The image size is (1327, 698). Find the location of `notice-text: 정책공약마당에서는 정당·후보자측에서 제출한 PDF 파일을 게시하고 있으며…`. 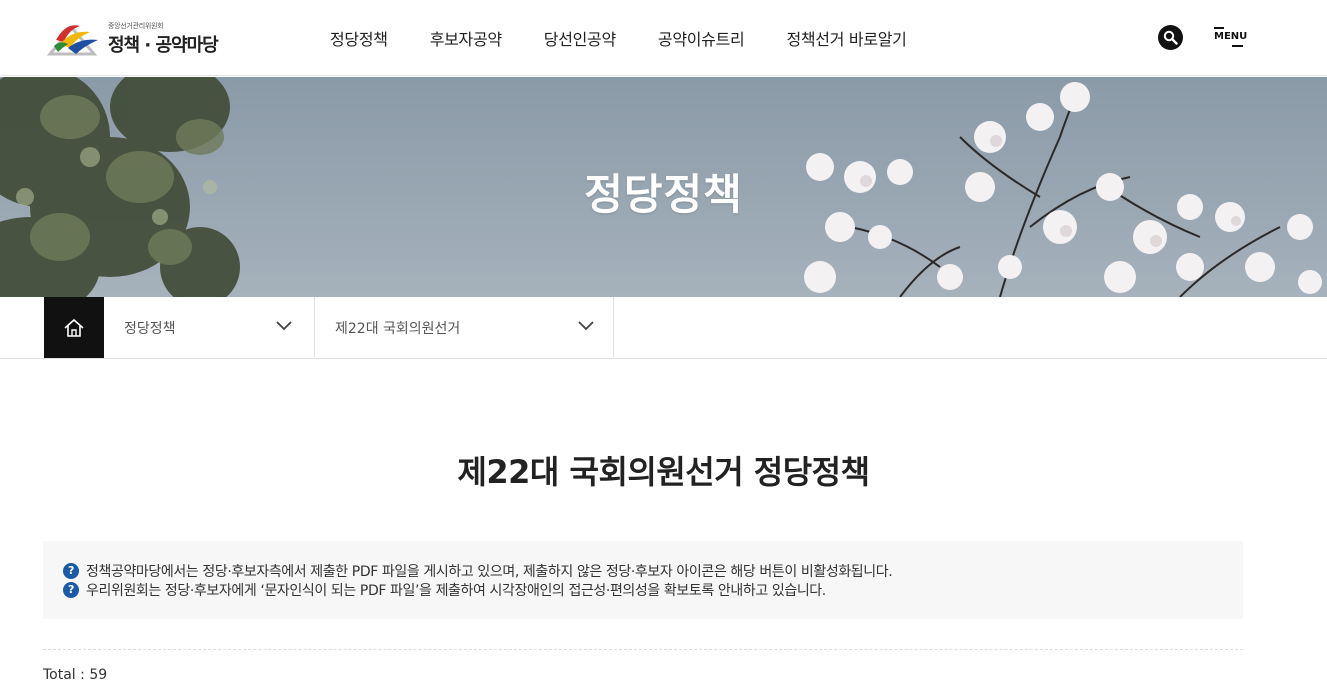

notice-text: 정책공약마당에서는 정당·후보자측에서 제출한 PDF 파일을 게시하고 있으며… is located at coordinates (489, 571).